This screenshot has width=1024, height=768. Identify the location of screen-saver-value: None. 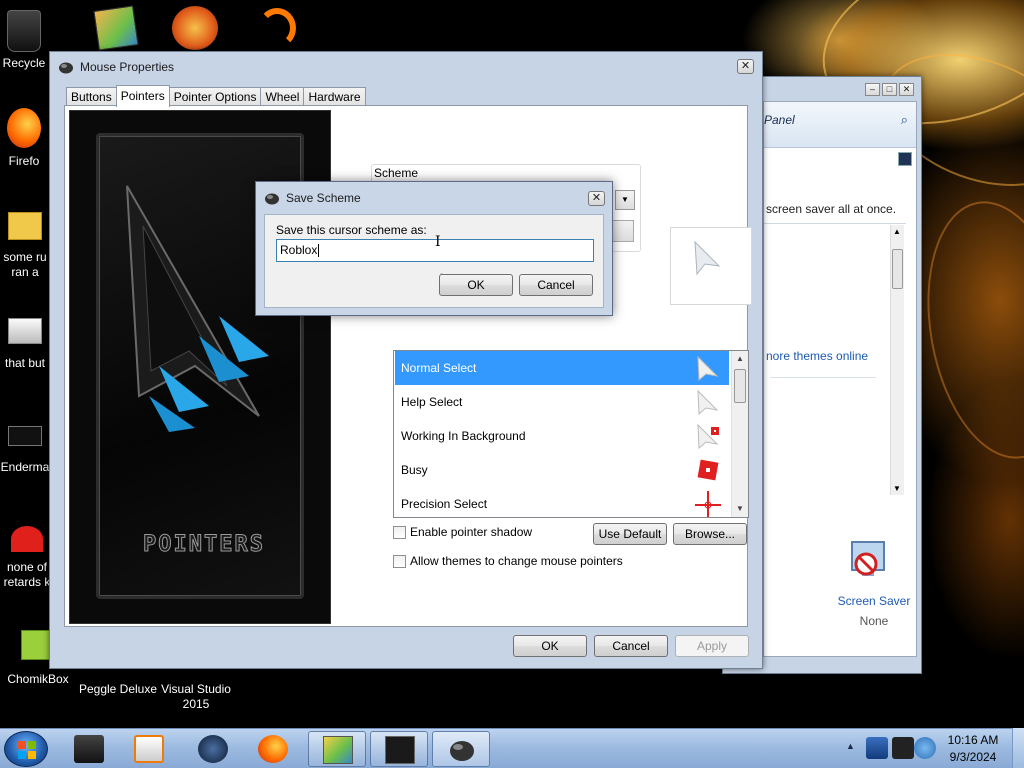
(874, 621).